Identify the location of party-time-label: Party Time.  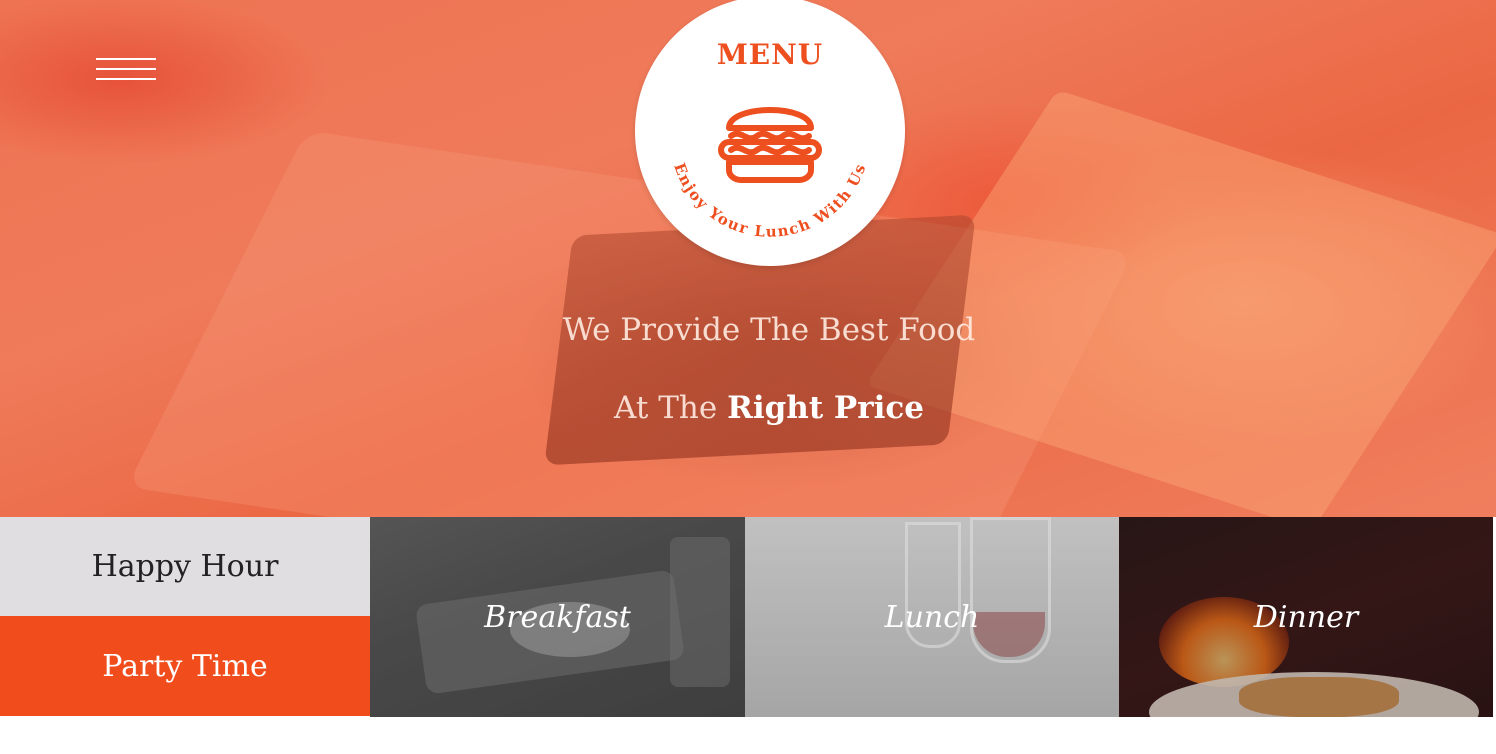
(185, 666).